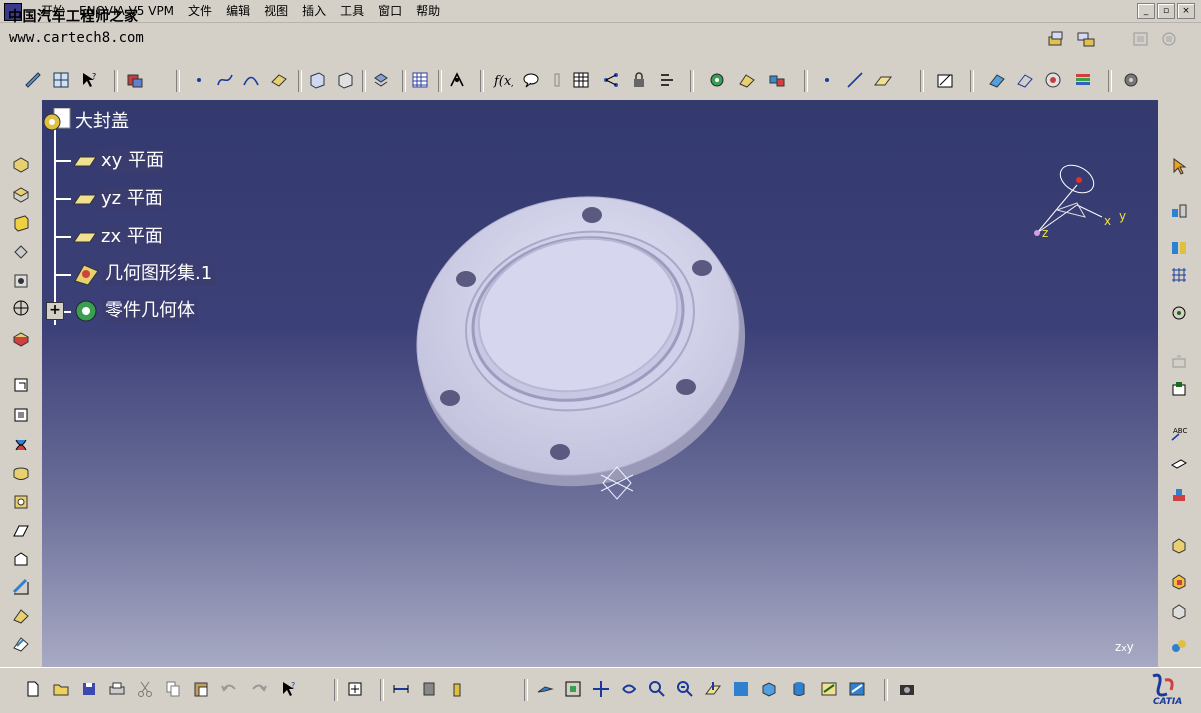 The height and width of the screenshot is (713, 1201). Describe the element at coordinates (289, 689) in the screenshot. I see `context-help-icon: ?` at that location.